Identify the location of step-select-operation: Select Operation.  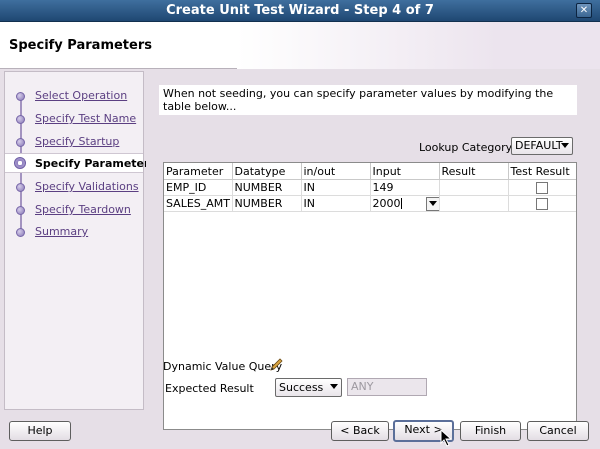
(74, 96).